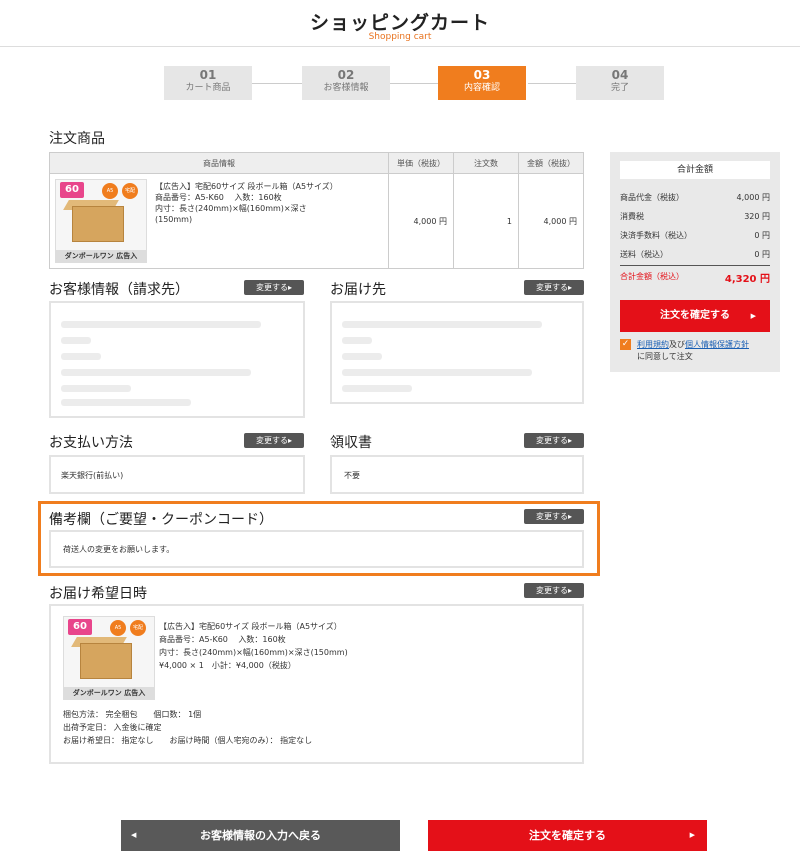  What do you see at coordinates (274, 287) in the screenshot?
I see `customer-change-button: 変更する▸` at bounding box center [274, 287].